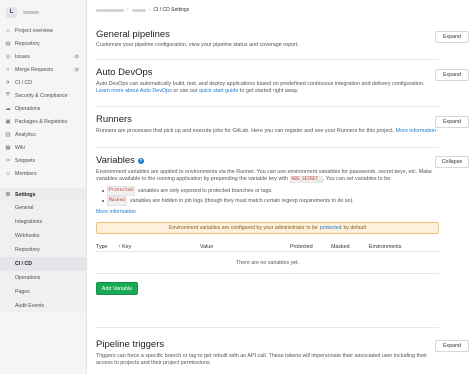 Image resolution: width=474 pixels, height=374 pixels. I want to click on variables-heading: Variables ?, so click(267, 160).